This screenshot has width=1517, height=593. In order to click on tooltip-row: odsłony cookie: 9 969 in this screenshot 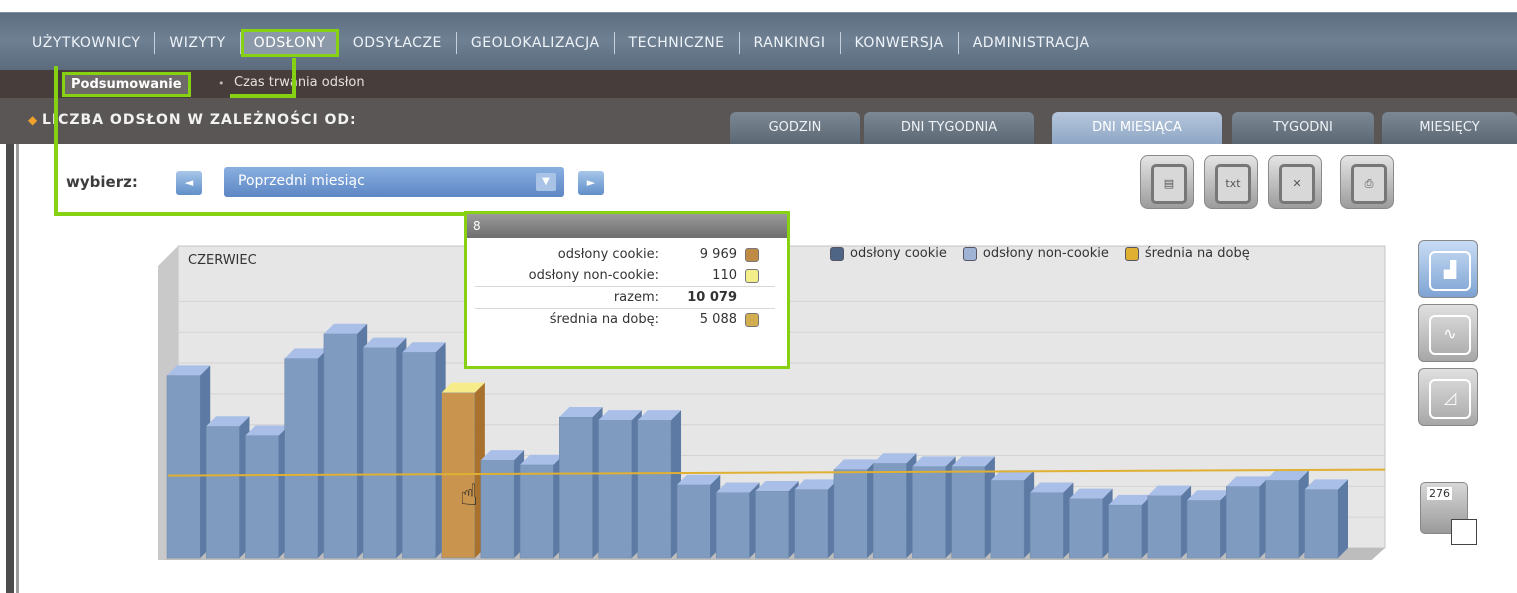, I will do `click(625, 254)`.